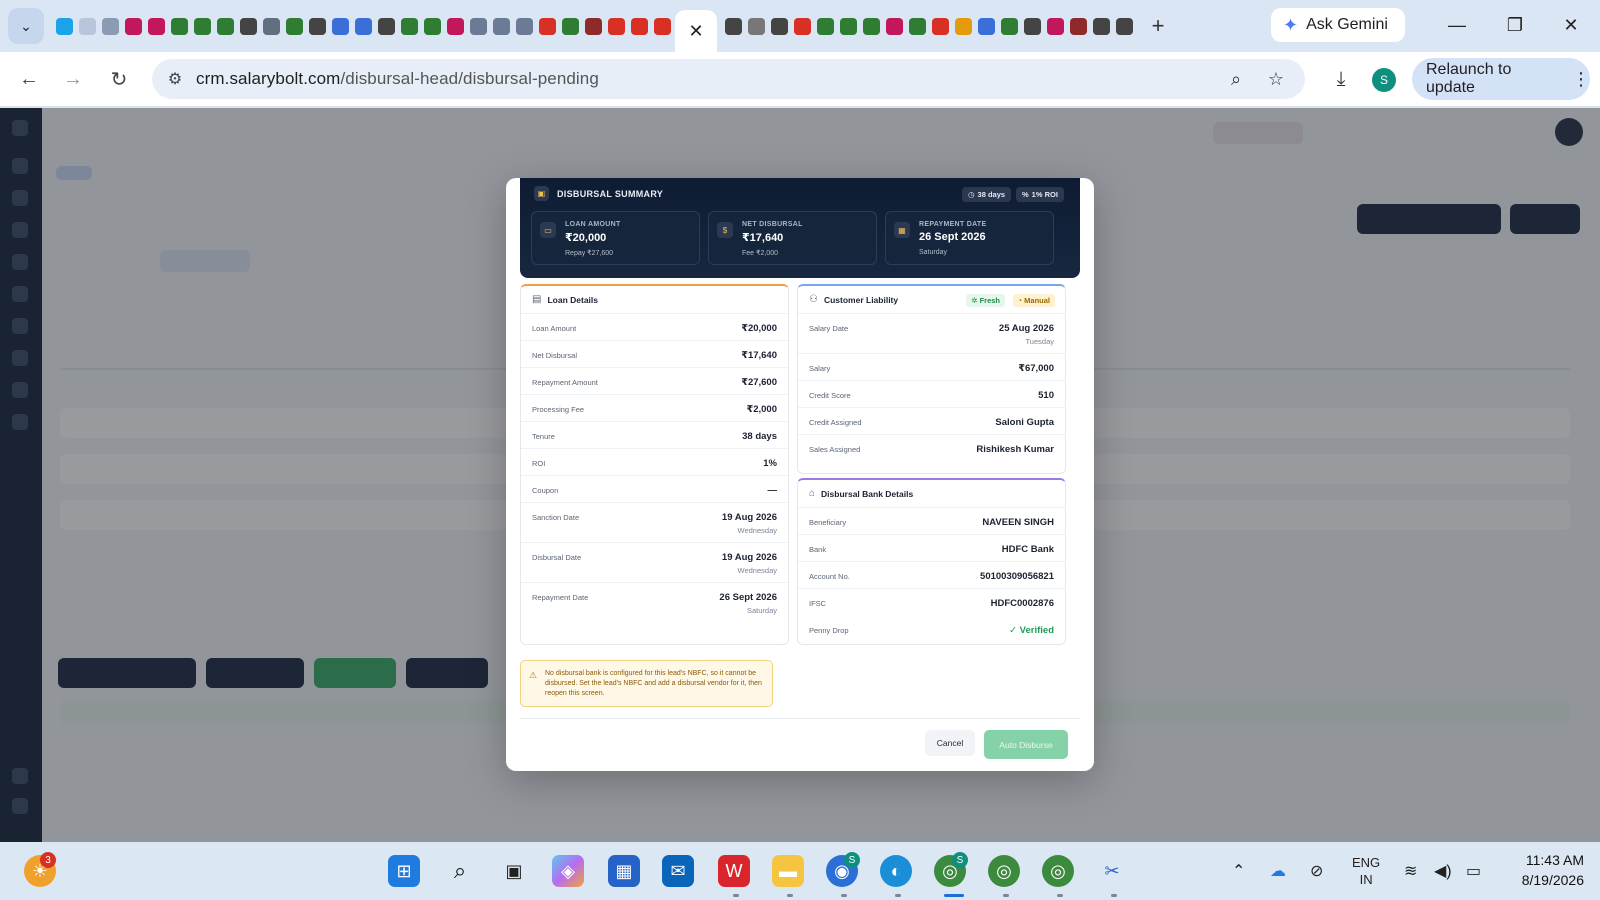 The height and width of the screenshot is (900, 1600). What do you see at coordinates (175, 79) in the screenshot?
I see `site-info-icon: ⚙` at bounding box center [175, 79].